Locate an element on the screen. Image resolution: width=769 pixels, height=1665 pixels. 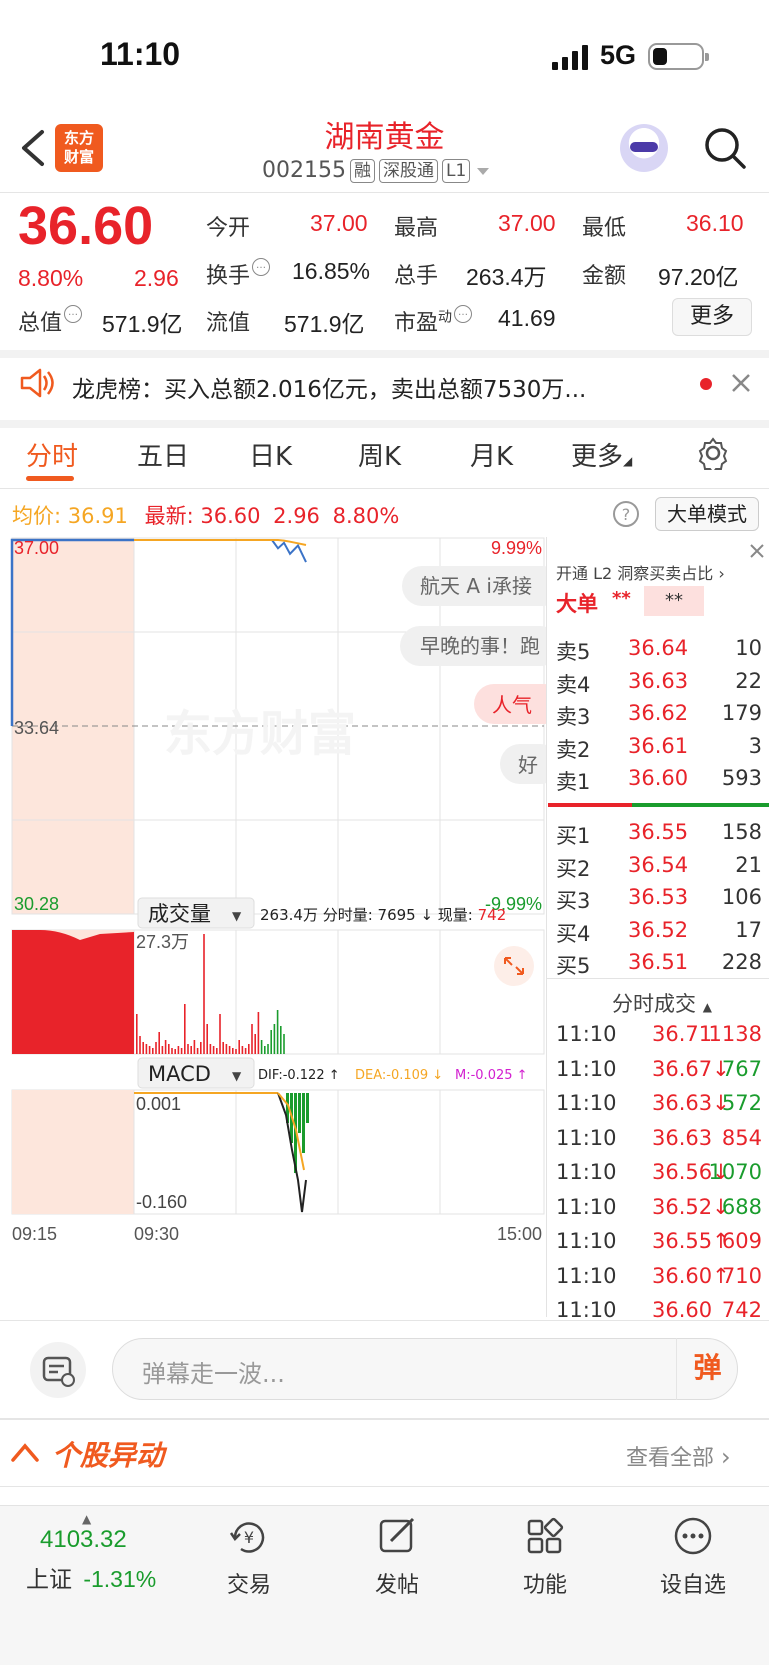
trade-price: 36.67↓ is located at coordinates (691, 1068).